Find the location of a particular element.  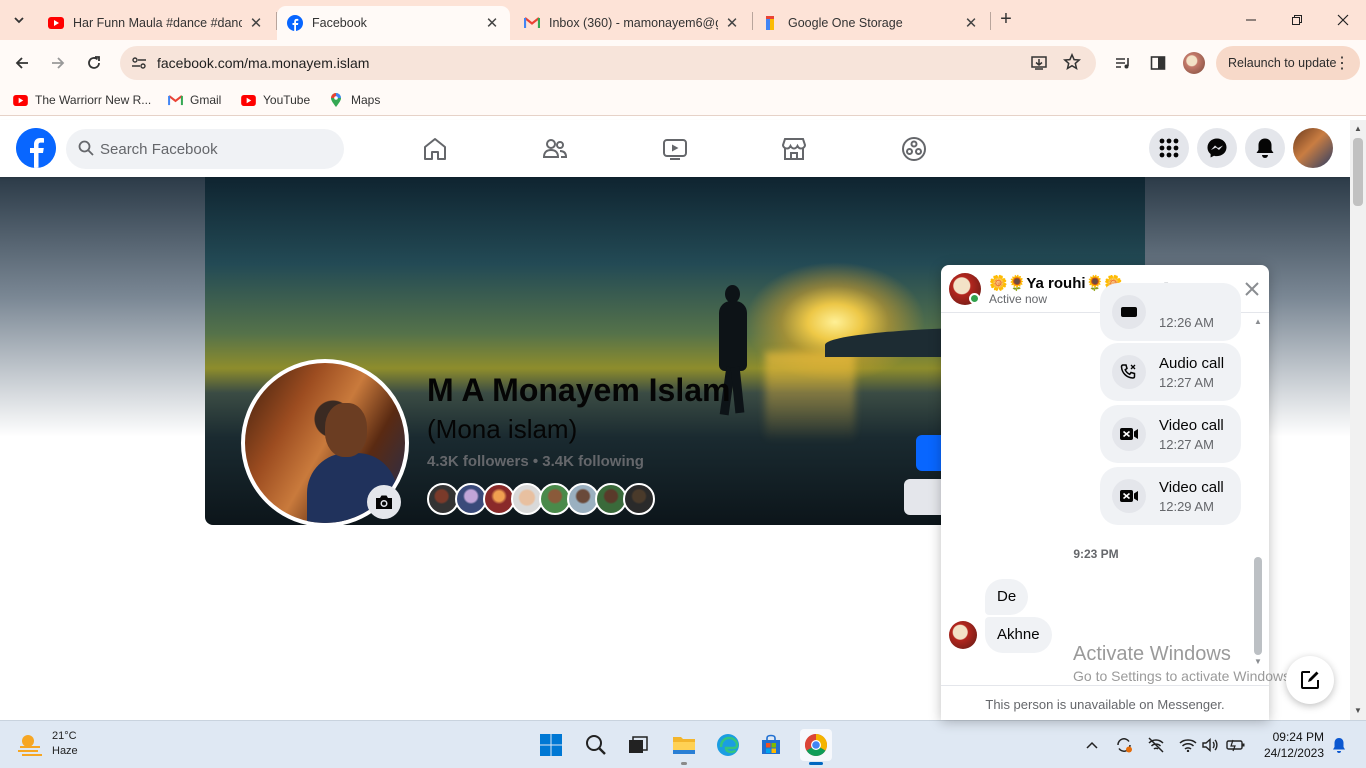

forward-button is located at coordinates (58, 63).